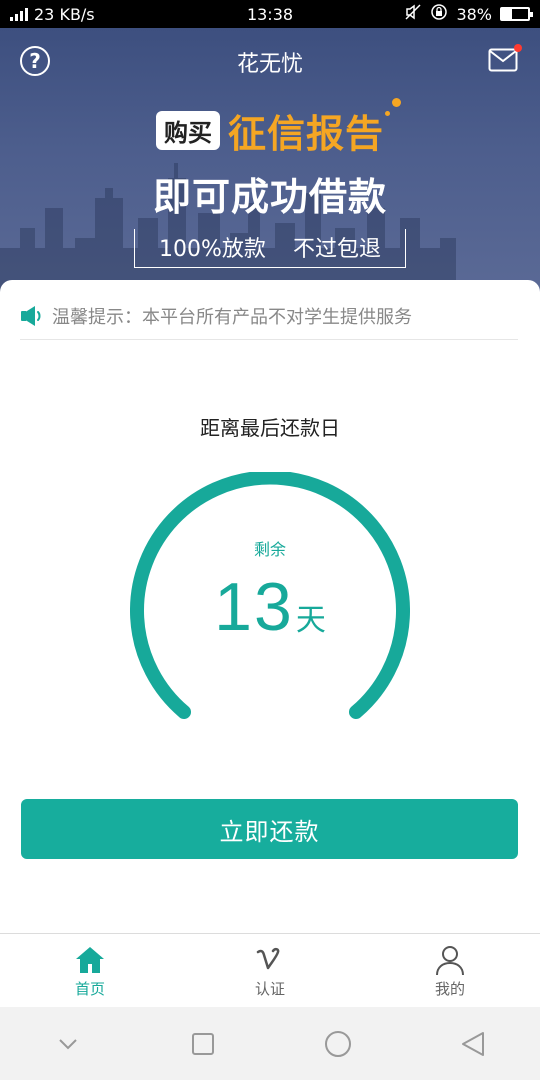 The image size is (540, 1080). Describe the element at coordinates (232, 317) in the screenshot. I see `notice-text: 温馨提示：本平台所有产品不对学生提供服务` at that location.